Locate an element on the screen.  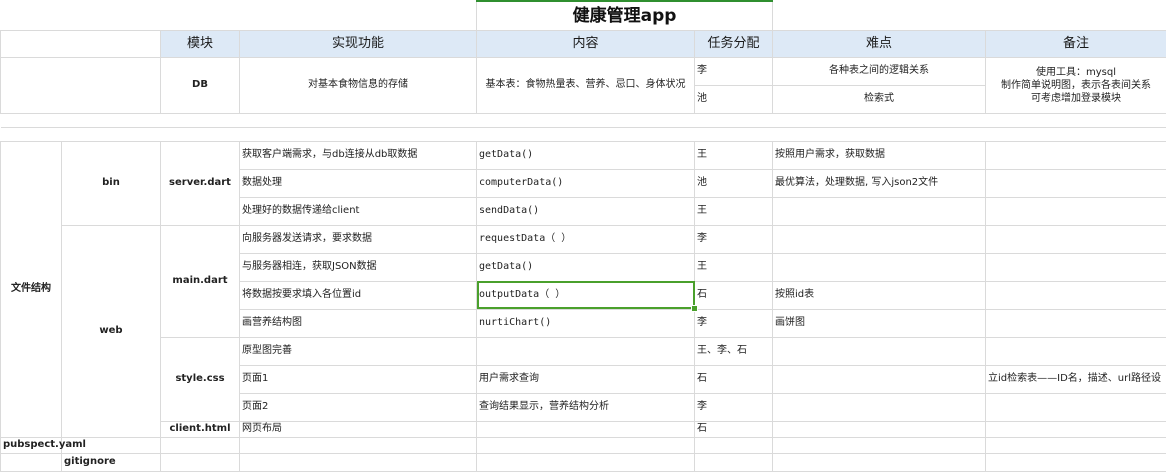
feature-cell: 获取客户端需求，与db连接从db取数据 is located at coordinates (358, 155).